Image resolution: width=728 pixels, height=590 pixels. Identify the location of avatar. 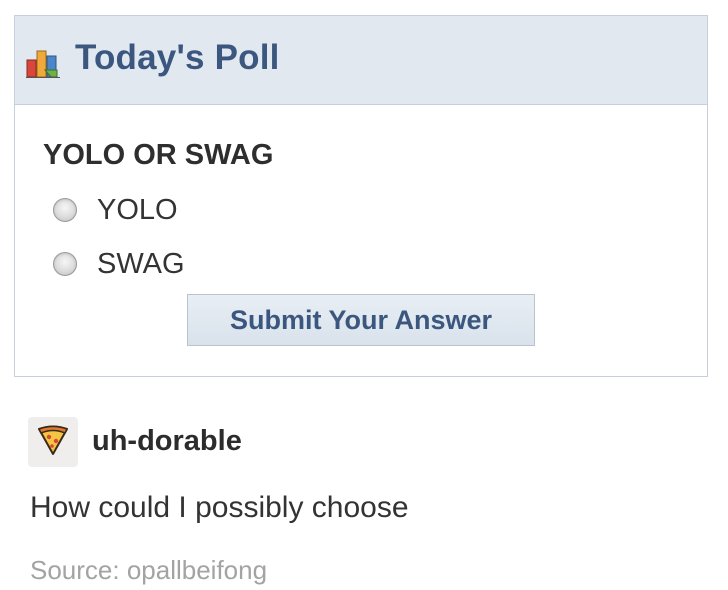
(53, 442).